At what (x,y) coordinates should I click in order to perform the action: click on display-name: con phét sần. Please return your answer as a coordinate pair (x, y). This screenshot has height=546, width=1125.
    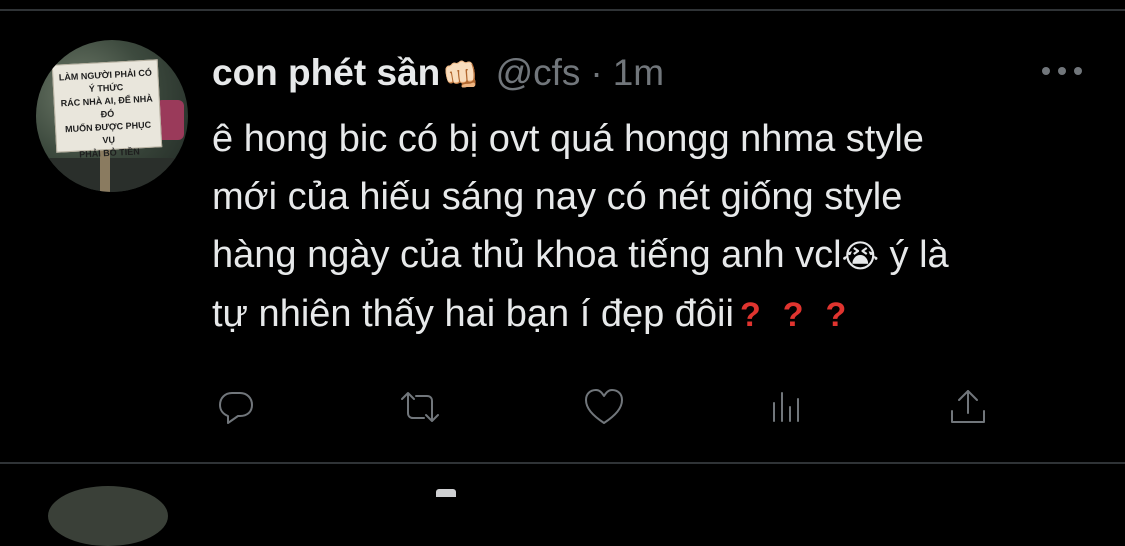
    Looking at the image, I should click on (326, 73).